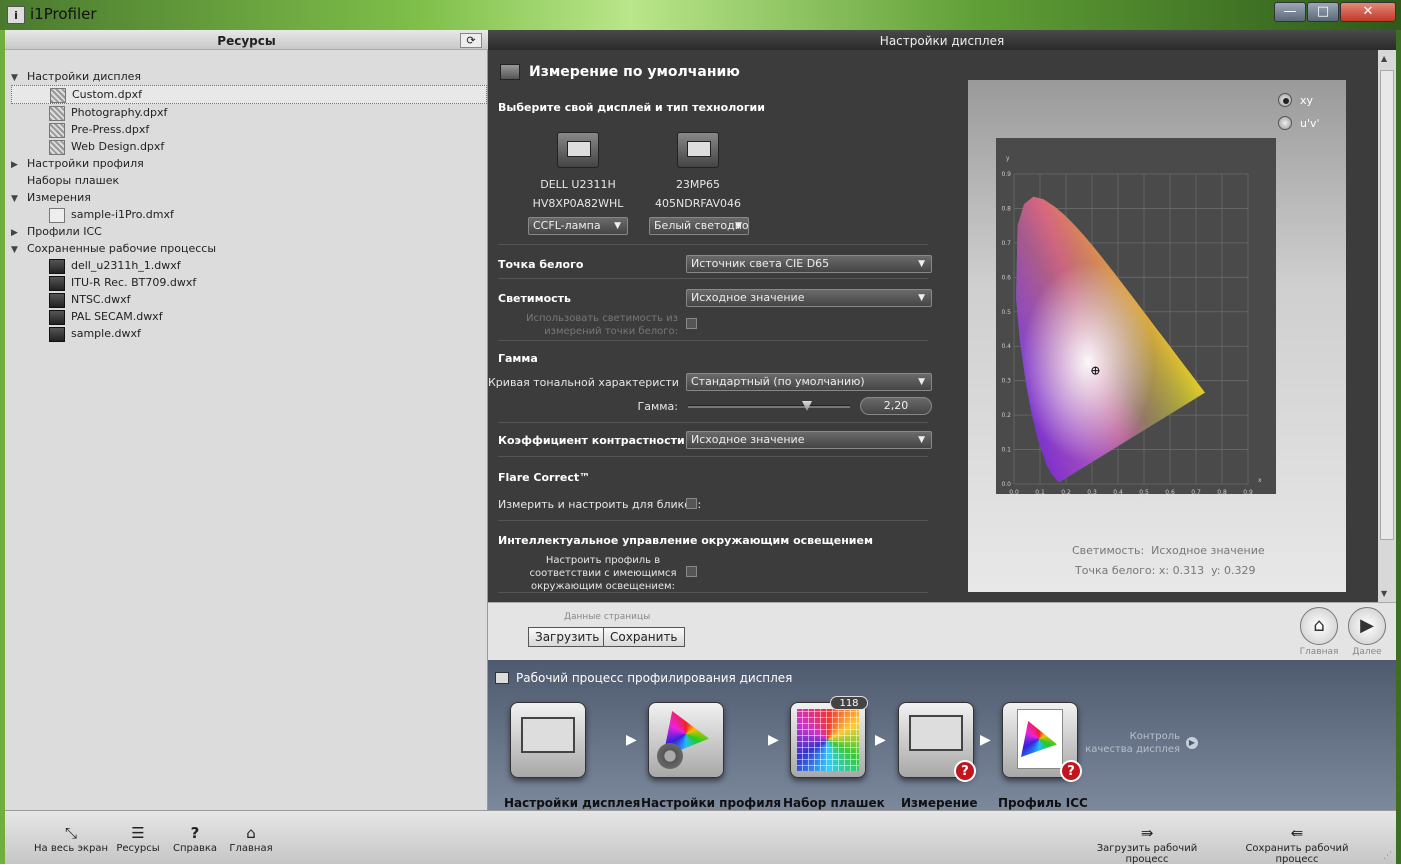 This screenshot has width=1401, height=865. I want to click on refresh-icon: ⟳, so click(471, 40).